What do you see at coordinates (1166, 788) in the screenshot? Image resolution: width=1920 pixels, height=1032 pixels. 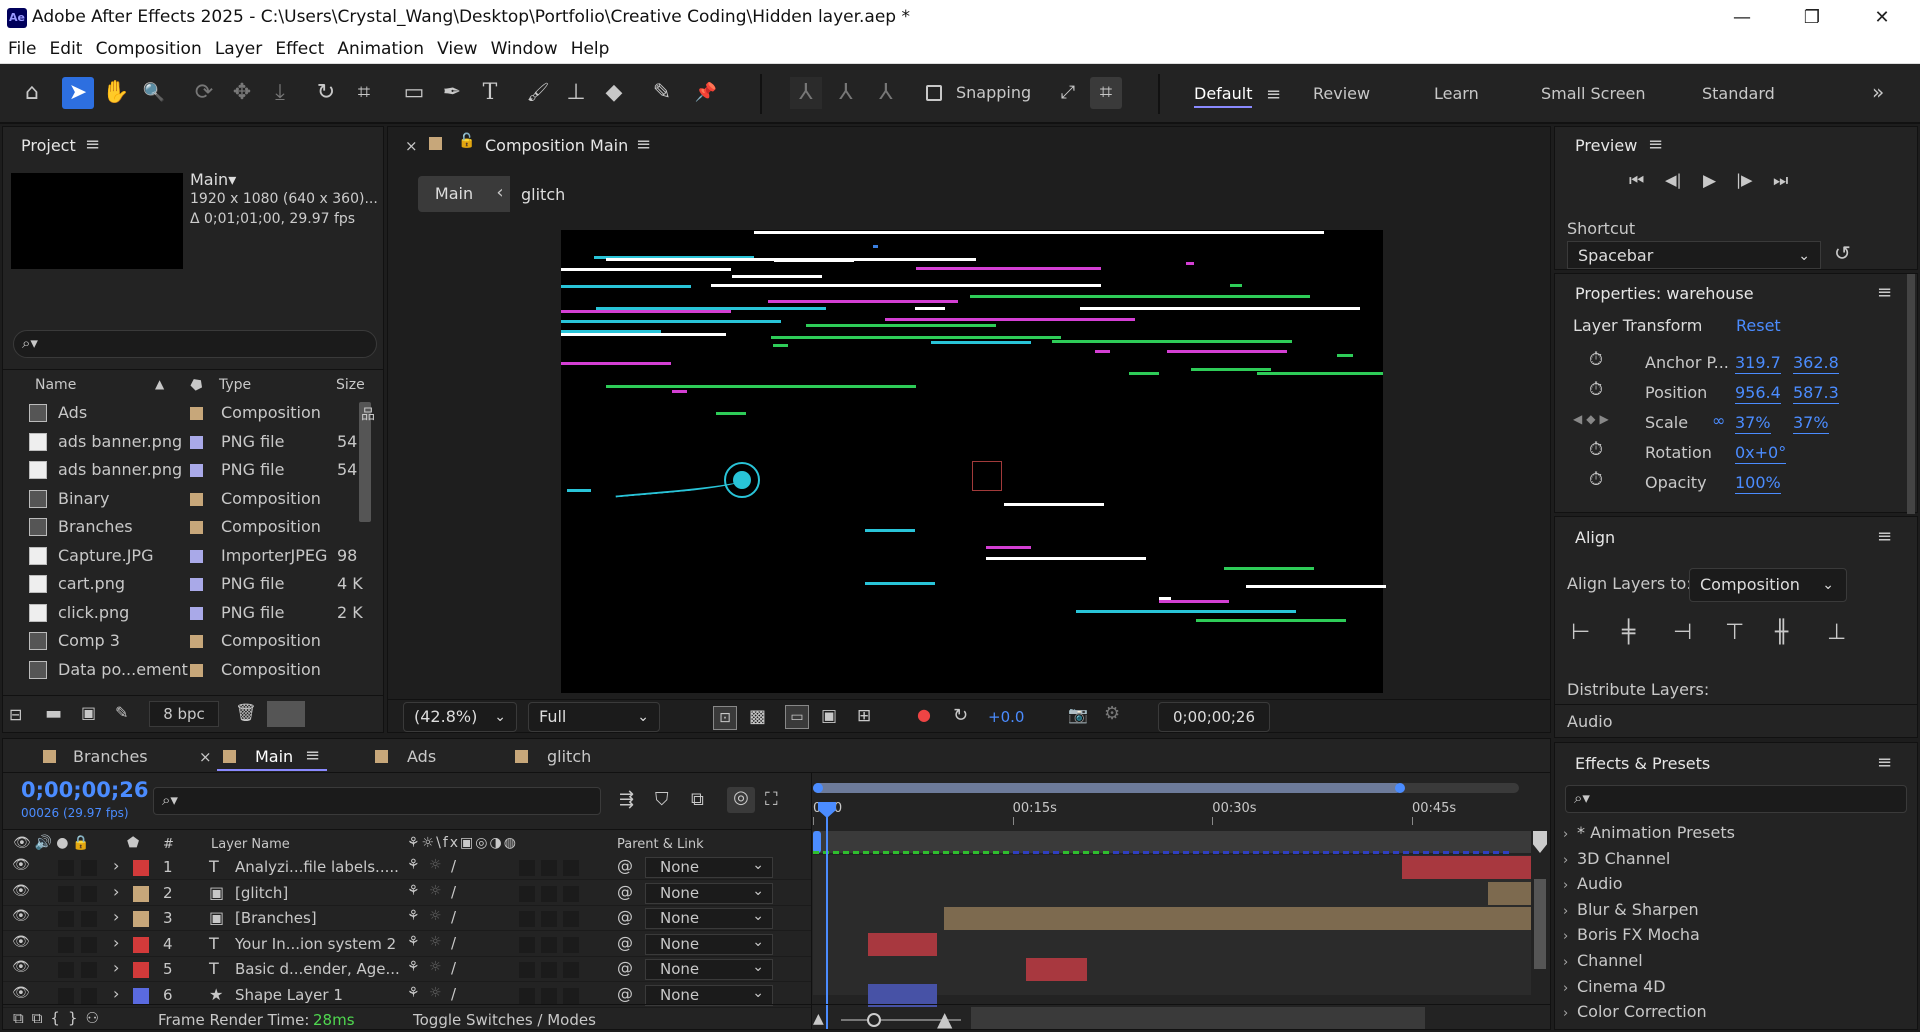 I see `work-area-bar` at bounding box center [1166, 788].